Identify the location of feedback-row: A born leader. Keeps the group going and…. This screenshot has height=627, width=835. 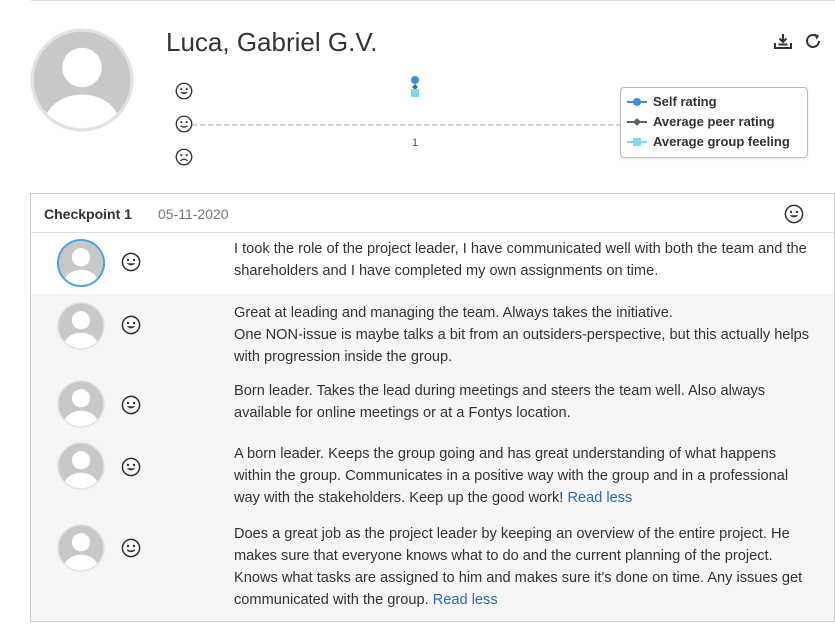
(432, 472).